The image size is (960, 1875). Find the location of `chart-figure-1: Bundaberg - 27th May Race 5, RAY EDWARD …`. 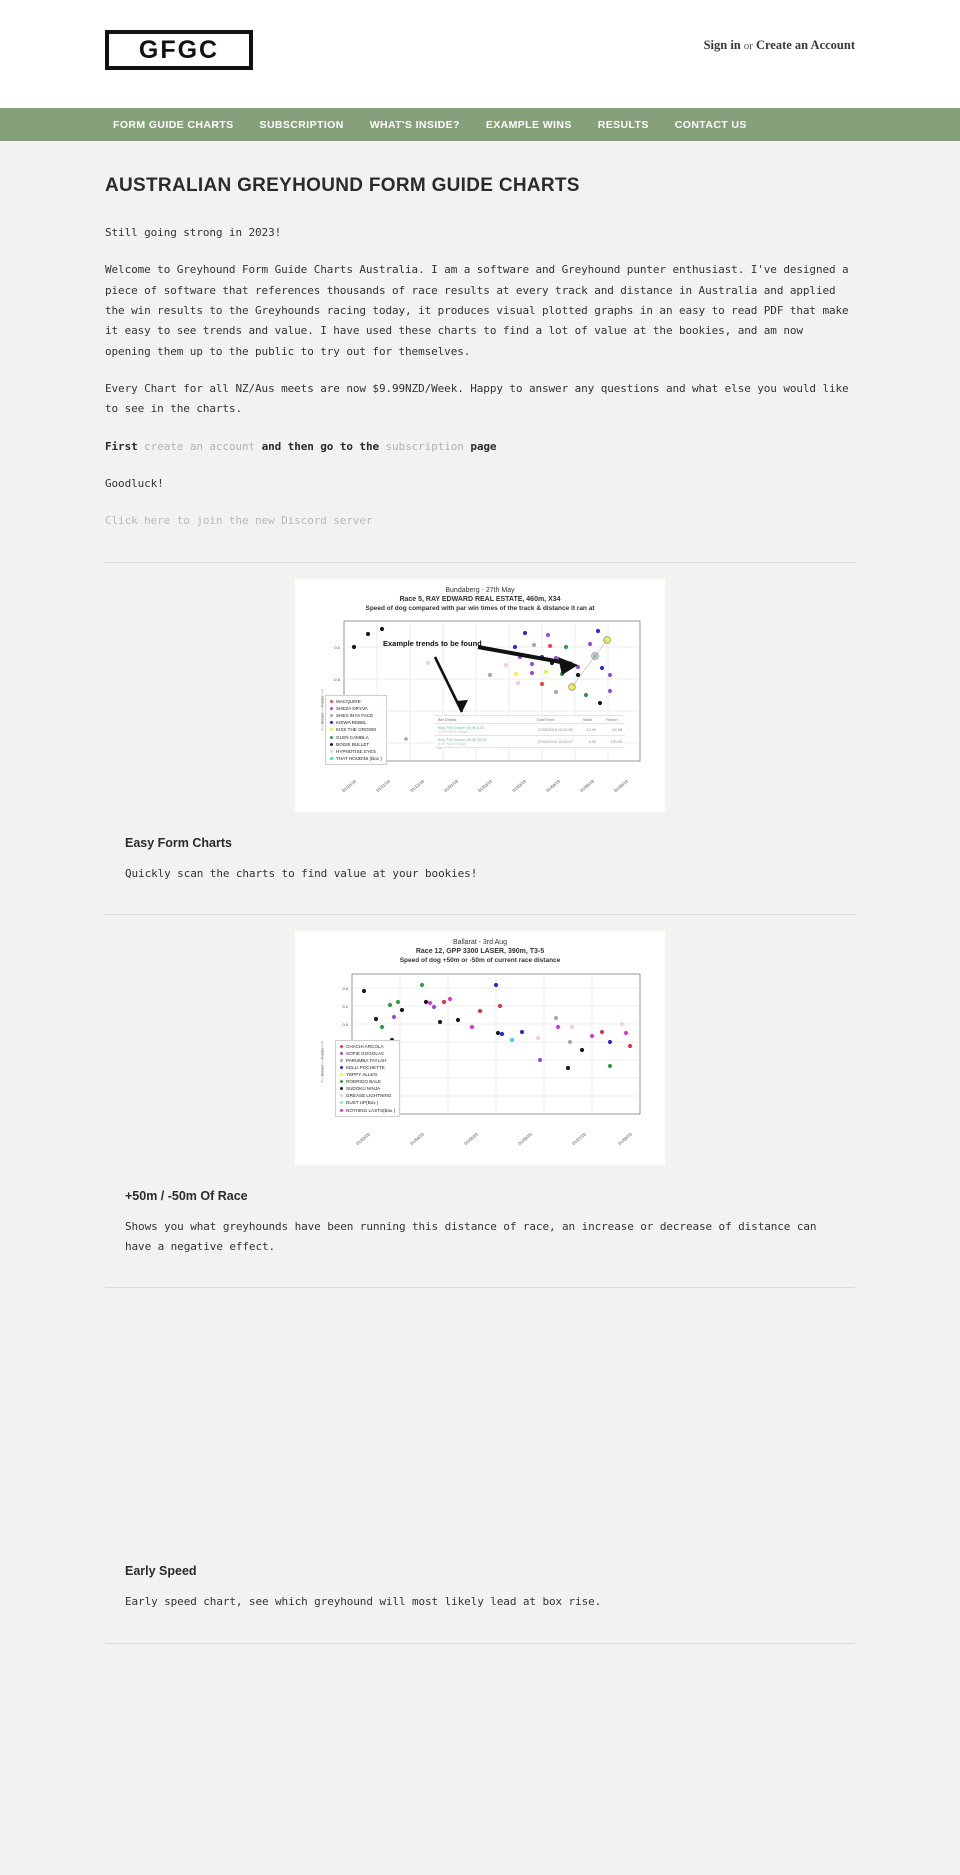

chart-figure-1: Bundaberg - 27th May Race 5, RAY EDWARD … is located at coordinates (480, 695).